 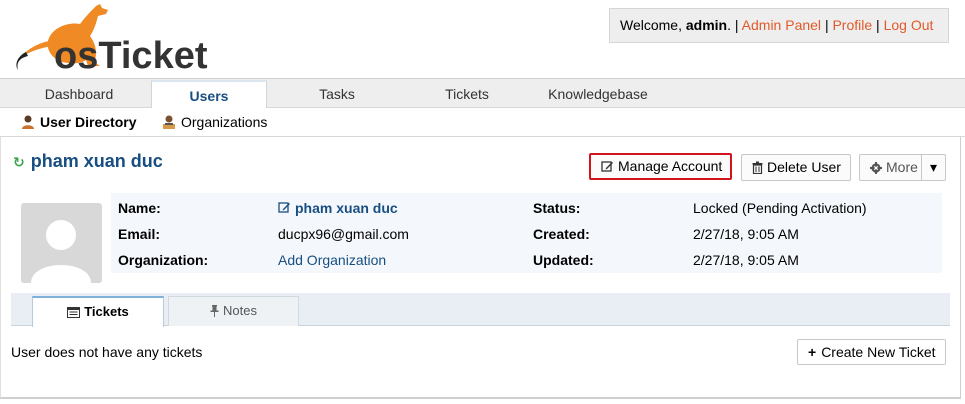 What do you see at coordinates (337, 93) in the screenshot?
I see `tab-tasks: Tasks` at bounding box center [337, 93].